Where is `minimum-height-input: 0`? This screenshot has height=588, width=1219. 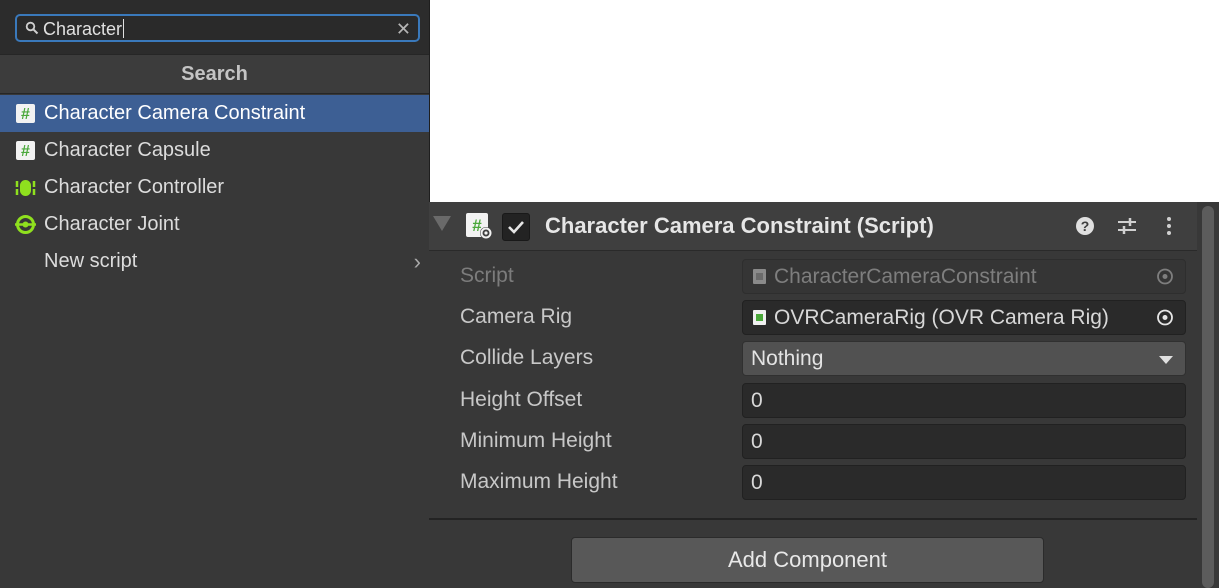
minimum-height-input: 0 is located at coordinates (964, 441).